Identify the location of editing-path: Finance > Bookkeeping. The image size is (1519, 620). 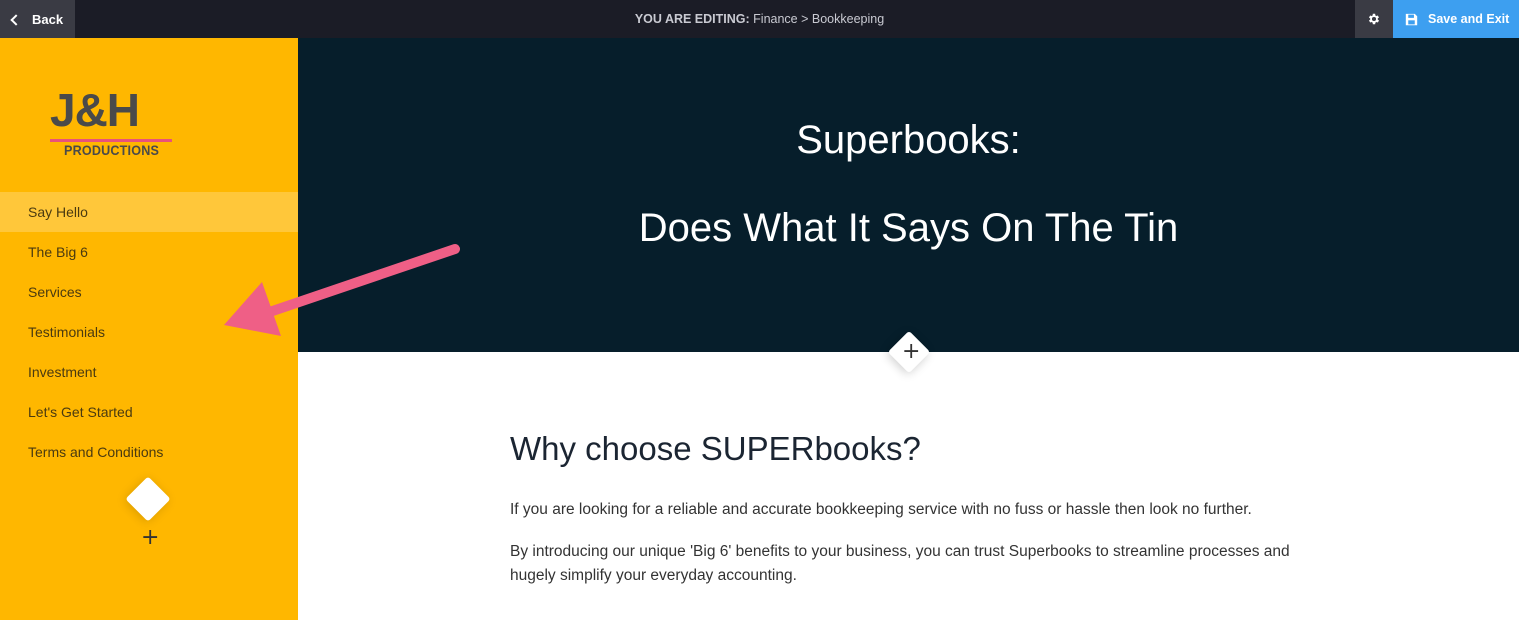
(819, 19).